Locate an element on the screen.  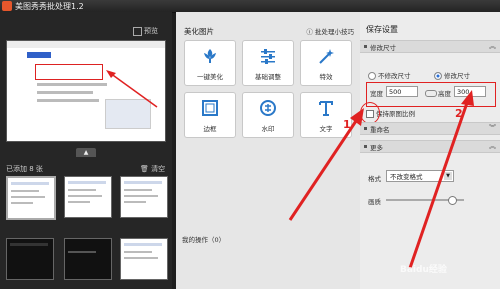
annotation-marker-1: 1 is located at coordinates (347, 124).